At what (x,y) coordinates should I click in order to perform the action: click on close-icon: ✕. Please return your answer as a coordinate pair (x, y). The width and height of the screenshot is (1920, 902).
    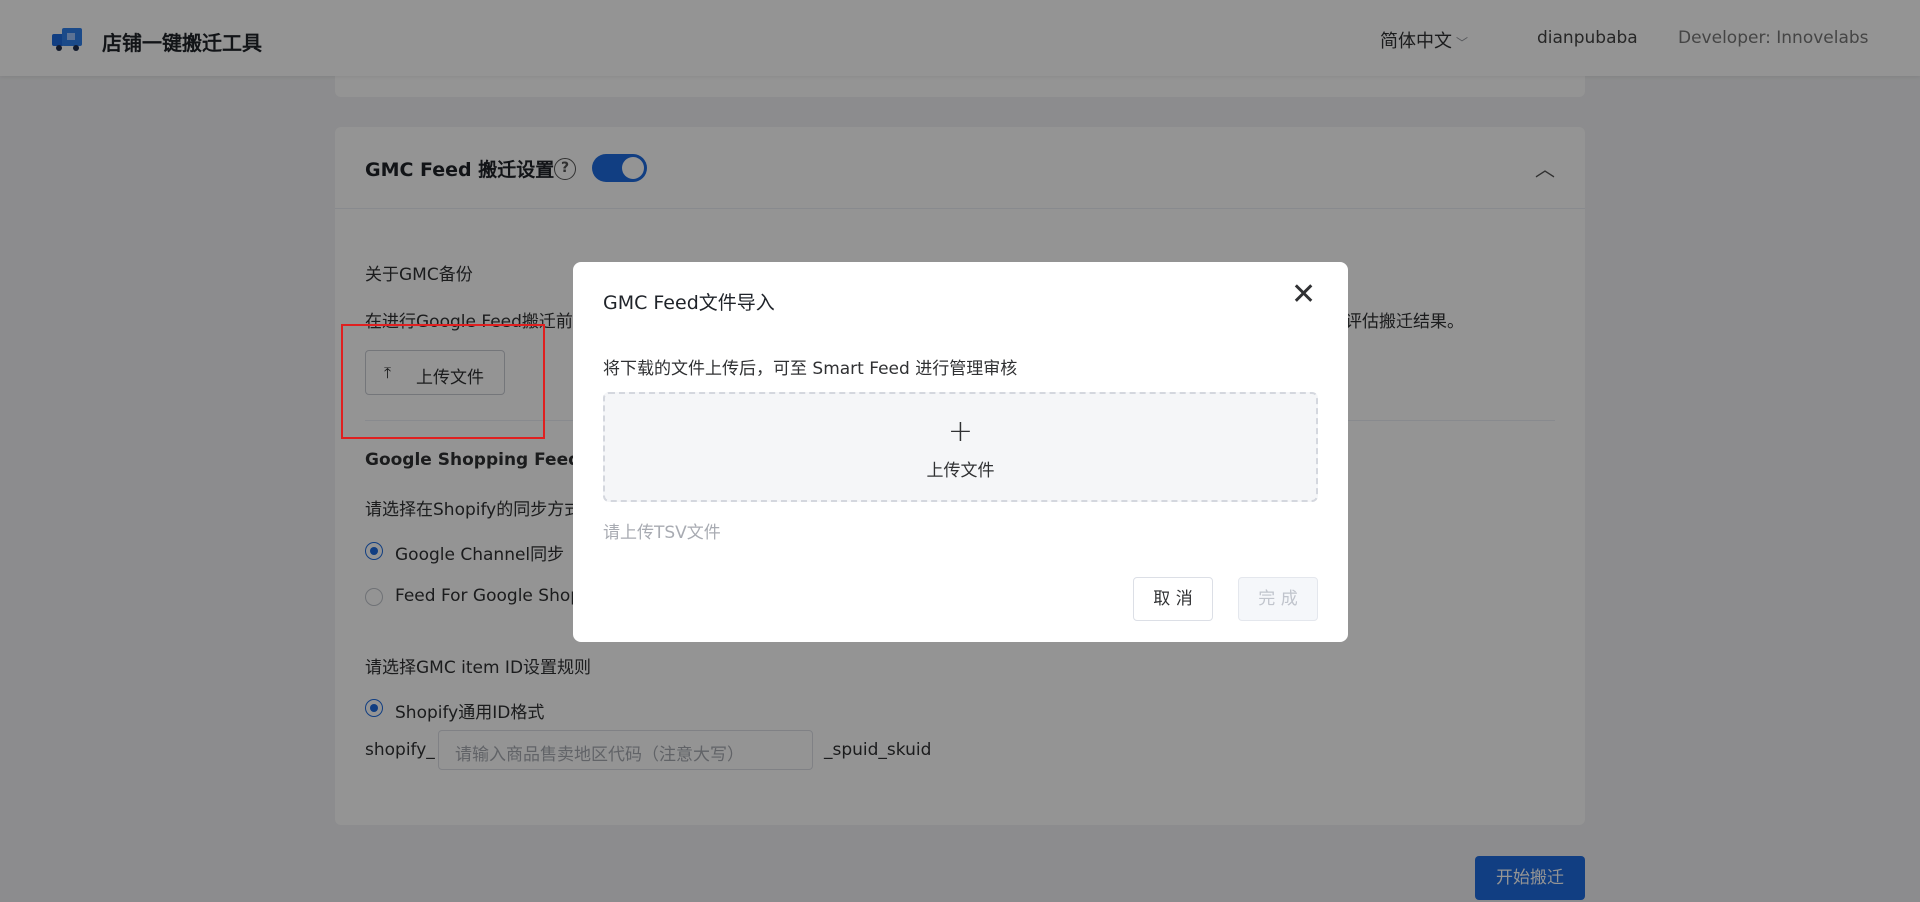
    Looking at the image, I should click on (1303, 295).